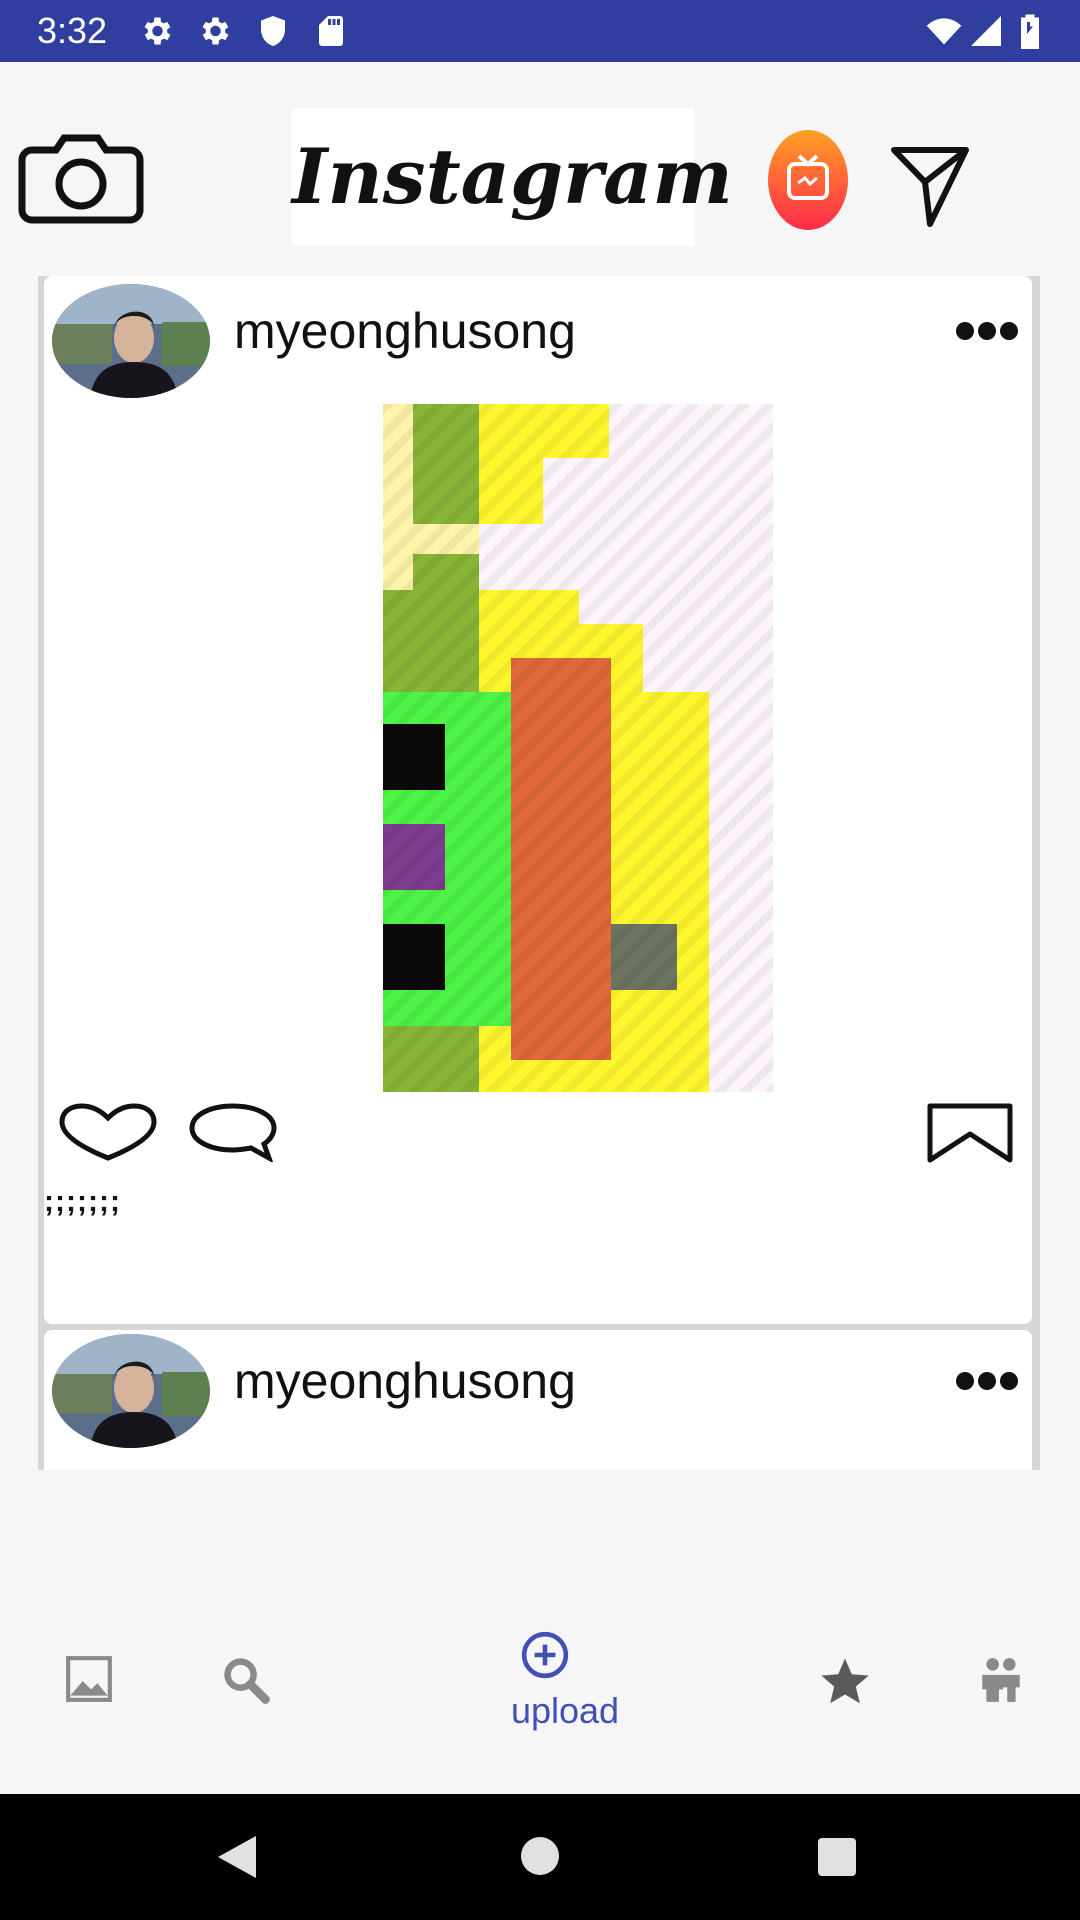 Image resolution: width=1080 pixels, height=1920 pixels. I want to click on nav-label-upload: upload, so click(565, 1710).